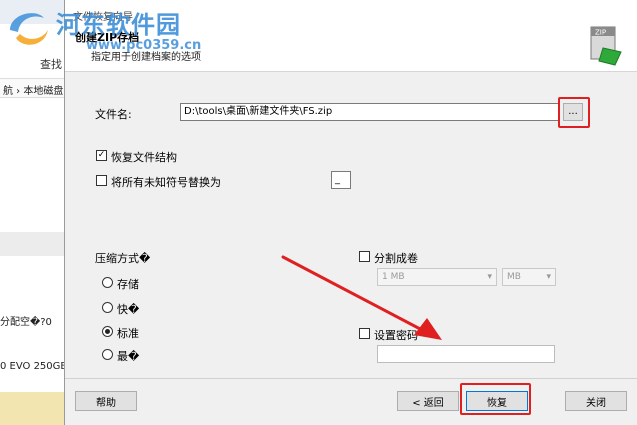 This screenshot has height=425, width=637. What do you see at coordinates (364, 333) in the screenshot?
I see `password-checkbox` at bounding box center [364, 333].